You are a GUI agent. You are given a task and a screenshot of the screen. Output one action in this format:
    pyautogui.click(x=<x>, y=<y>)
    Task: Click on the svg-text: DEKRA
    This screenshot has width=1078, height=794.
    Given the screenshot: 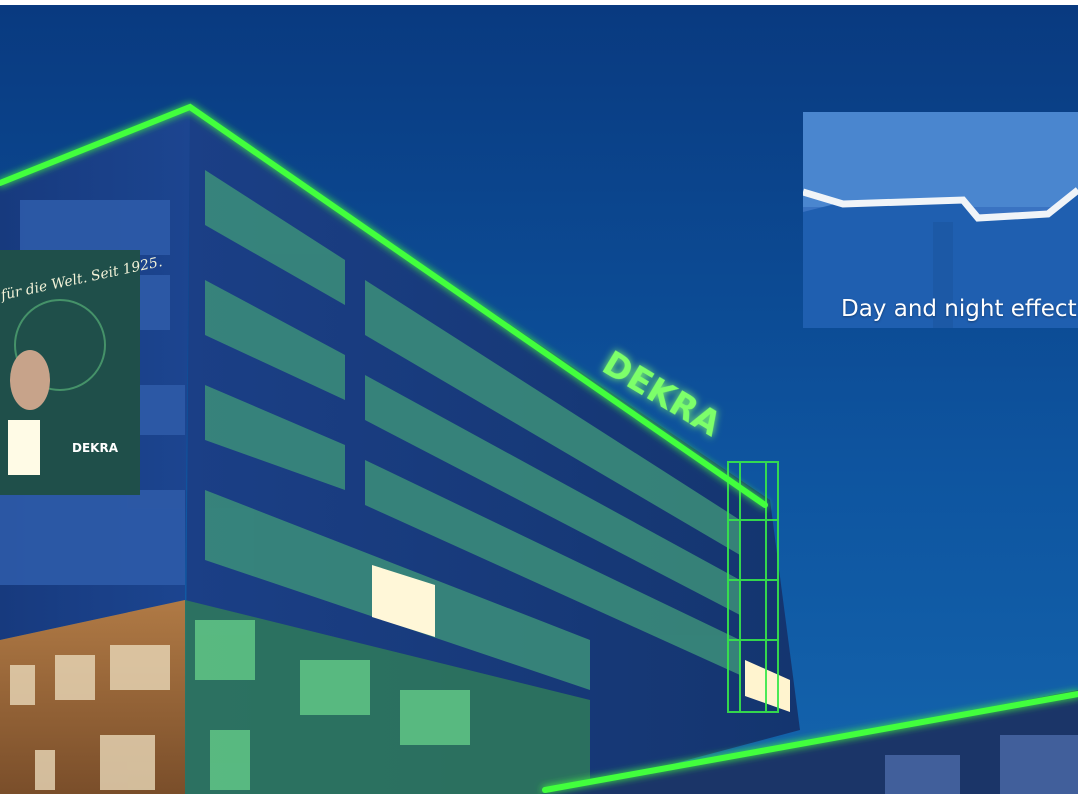 What is the action you would take?
    pyautogui.click(x=95, y=448)
    